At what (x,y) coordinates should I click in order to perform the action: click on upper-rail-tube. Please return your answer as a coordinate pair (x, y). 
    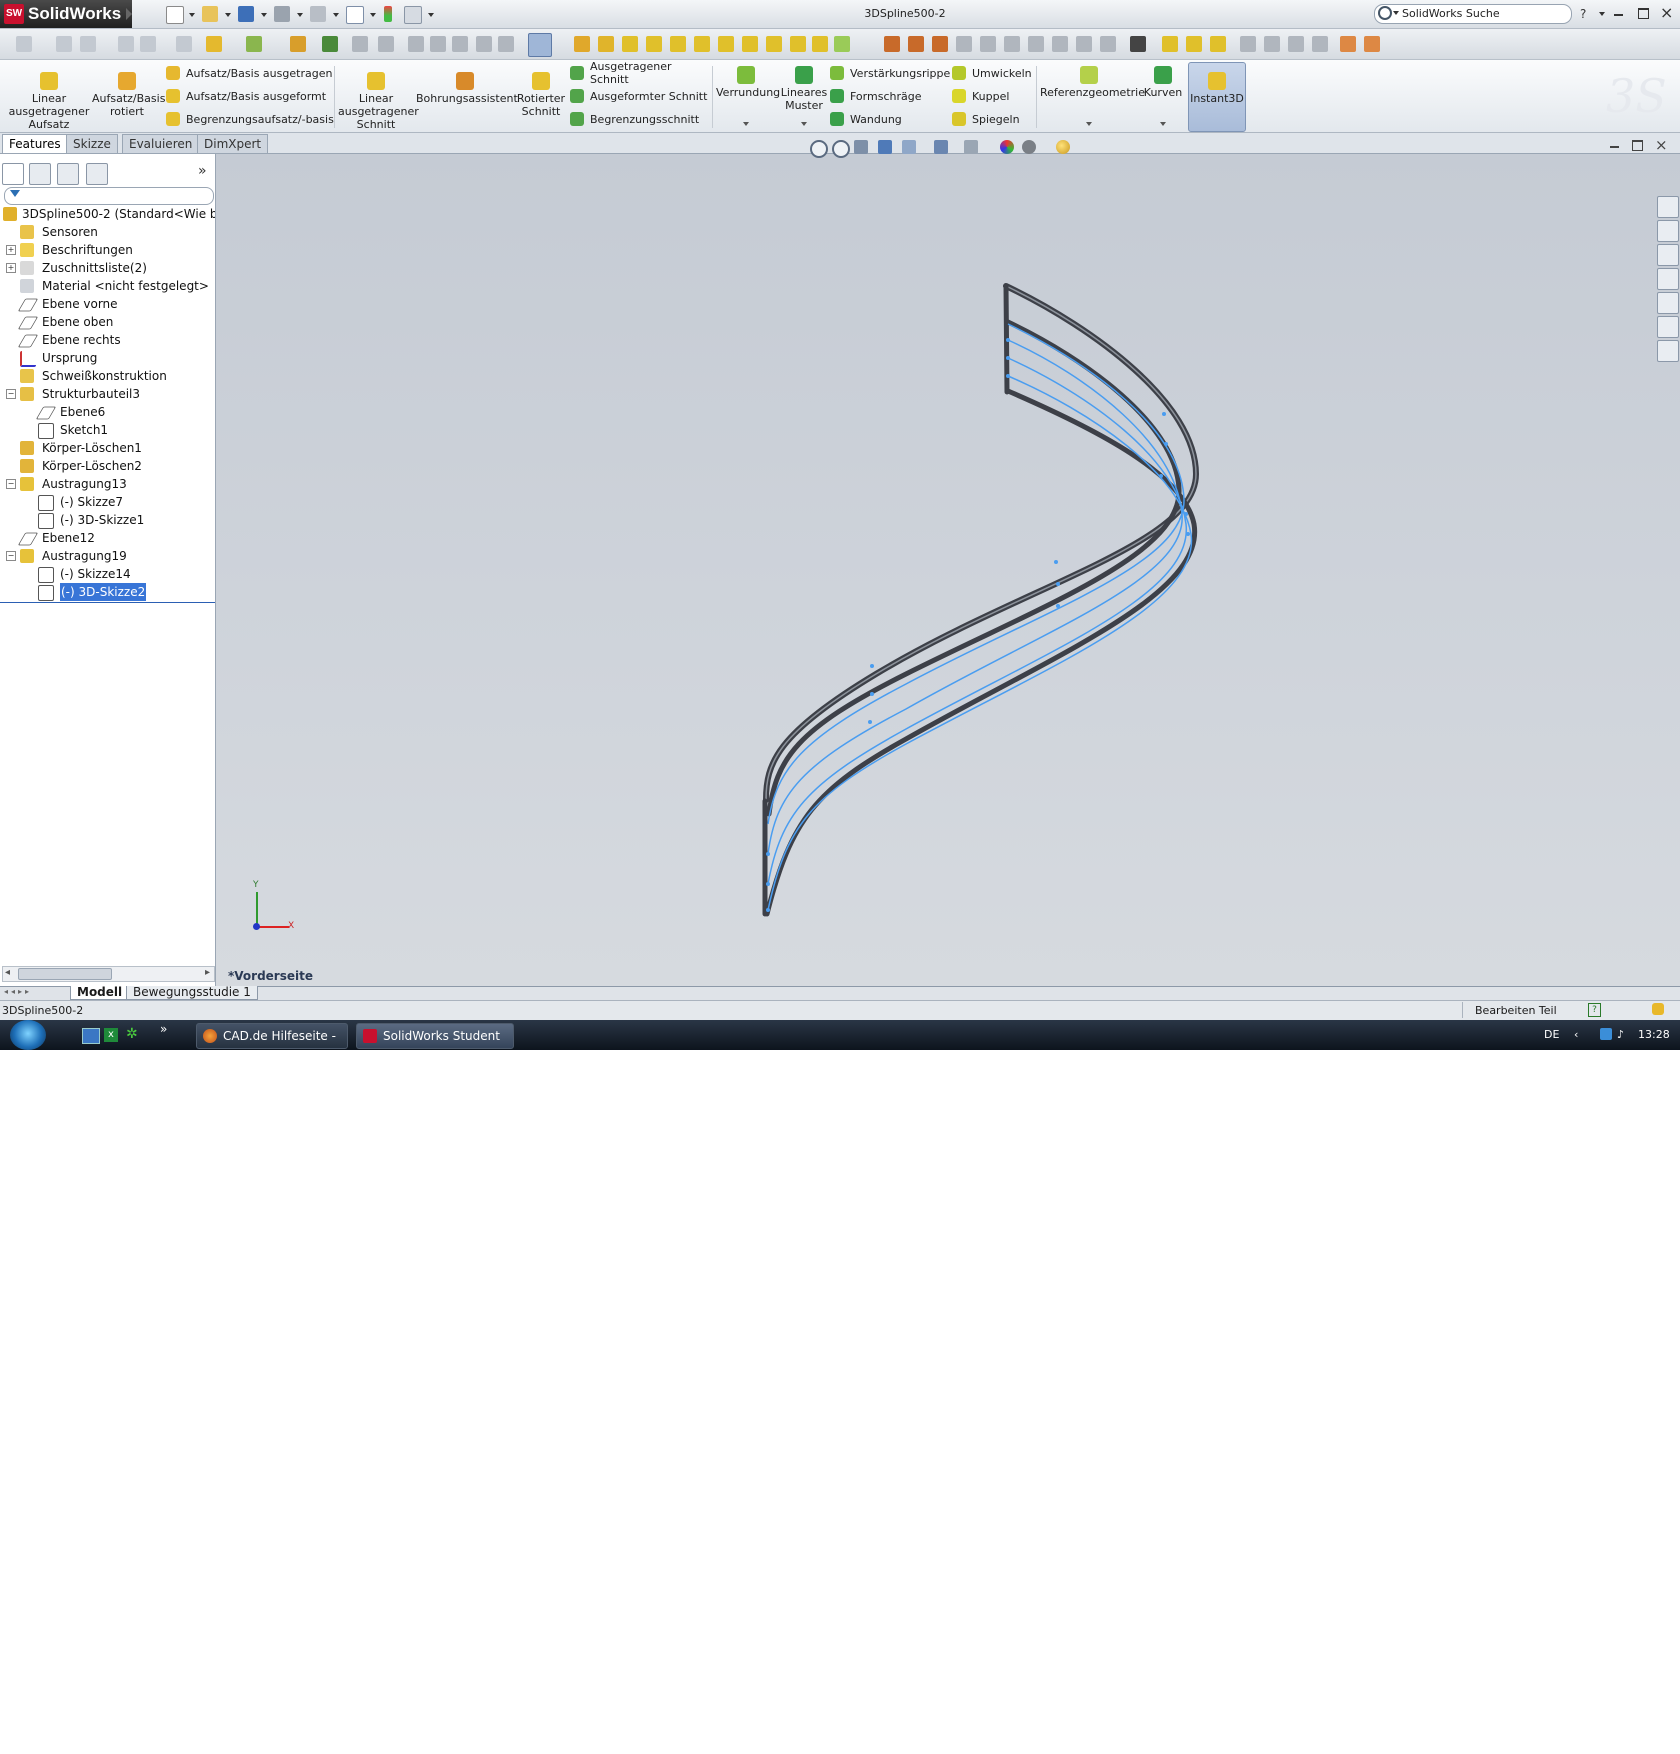
    Looking at the image, I should click on (974, 568).